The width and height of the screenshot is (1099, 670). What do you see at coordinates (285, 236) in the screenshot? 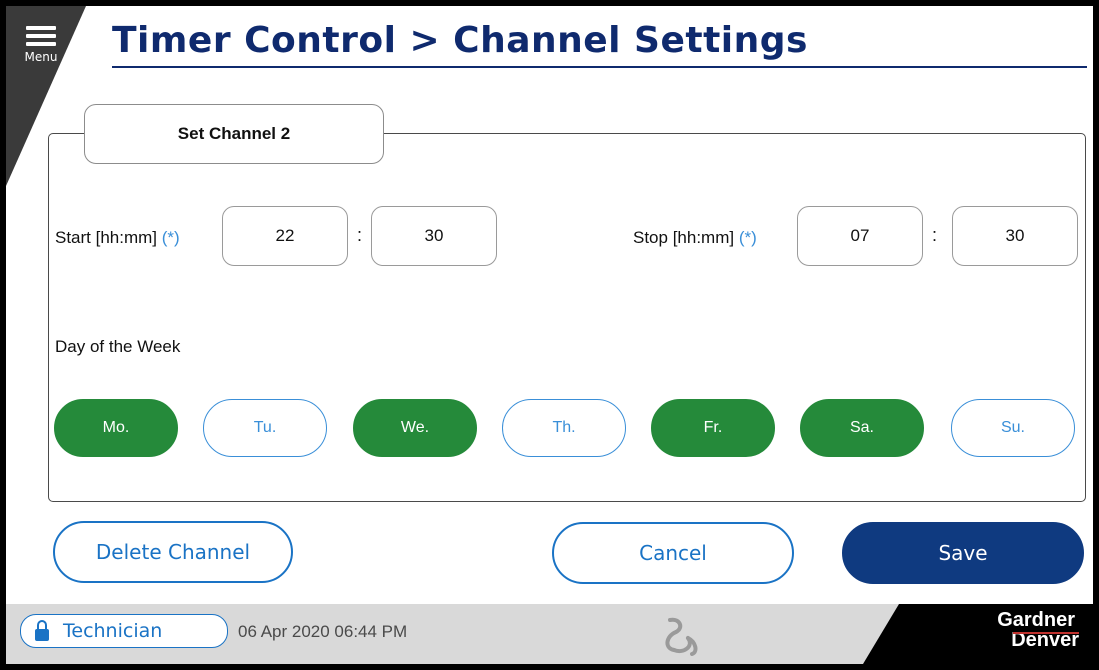
I see `start-hours-field: 22` at bounding box center [285, 236].